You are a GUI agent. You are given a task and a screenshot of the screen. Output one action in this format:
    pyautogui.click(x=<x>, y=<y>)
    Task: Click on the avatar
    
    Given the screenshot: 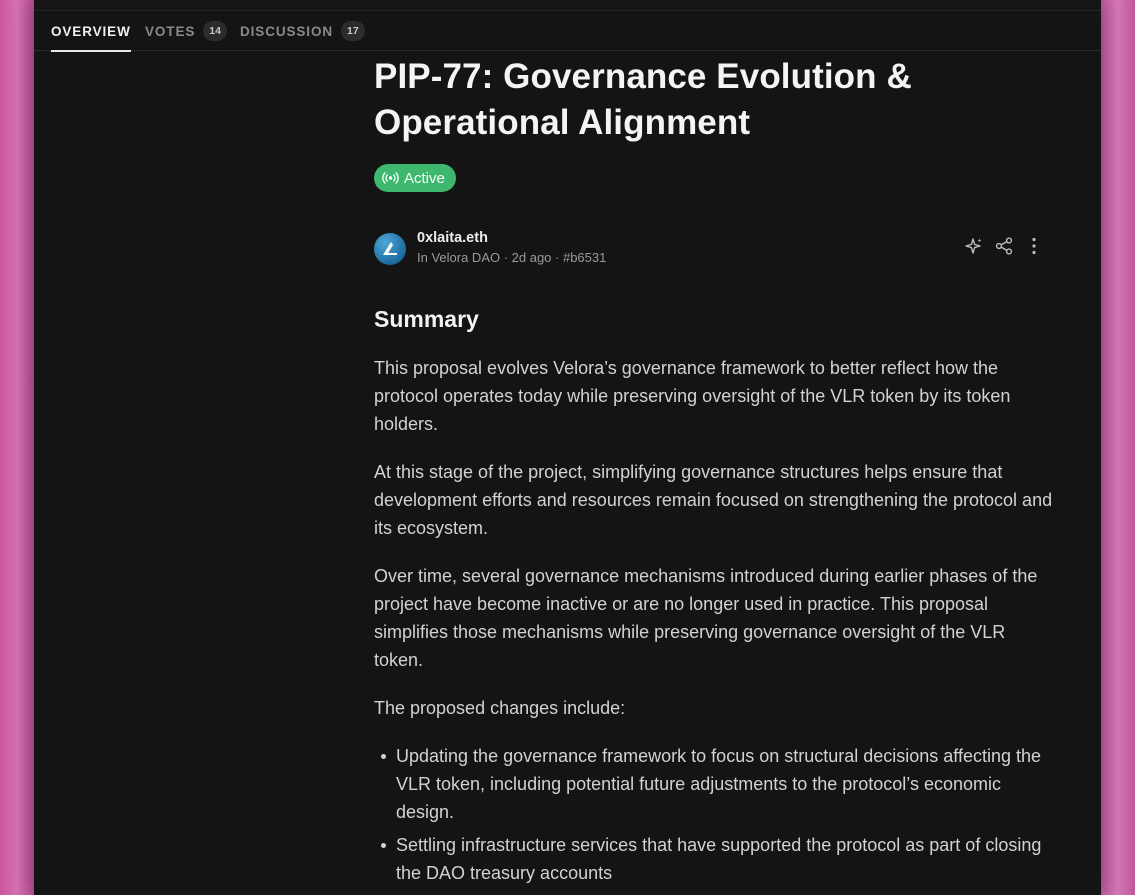 What is the action you would take?
    pyautogui.click(x=390, y=249)
    